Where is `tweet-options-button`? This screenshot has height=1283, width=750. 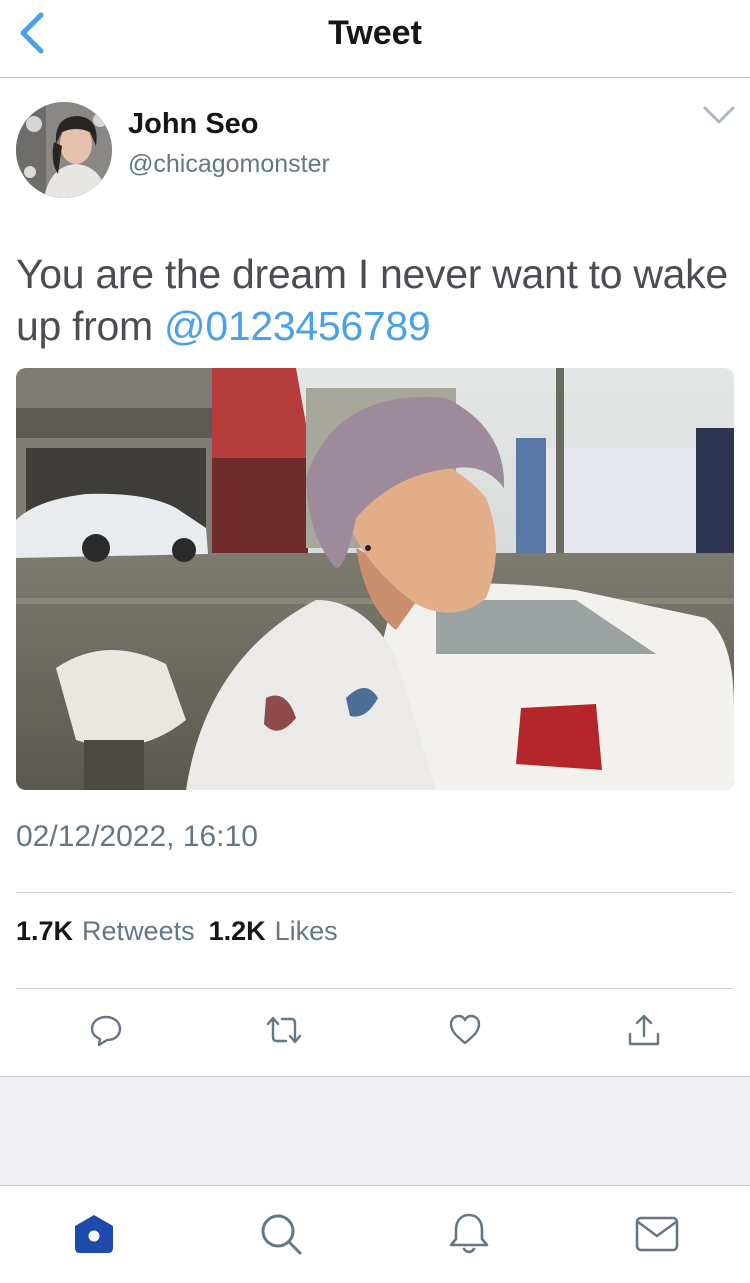
tweet-options-button is located at coordinates (719, 118).